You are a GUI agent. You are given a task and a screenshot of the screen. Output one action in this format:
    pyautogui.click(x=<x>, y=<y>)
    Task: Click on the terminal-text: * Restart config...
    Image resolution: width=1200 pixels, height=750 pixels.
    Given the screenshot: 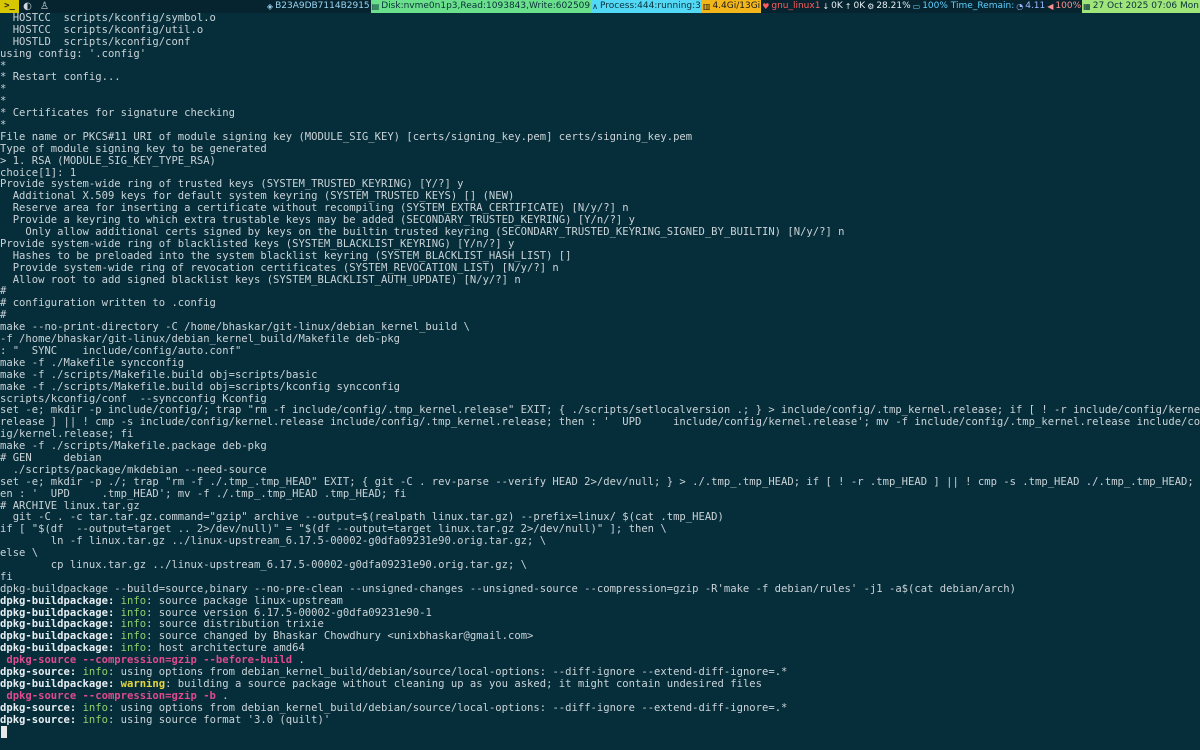 What is the action you would take?
    pyautogui.click(x=60, y=78)
    